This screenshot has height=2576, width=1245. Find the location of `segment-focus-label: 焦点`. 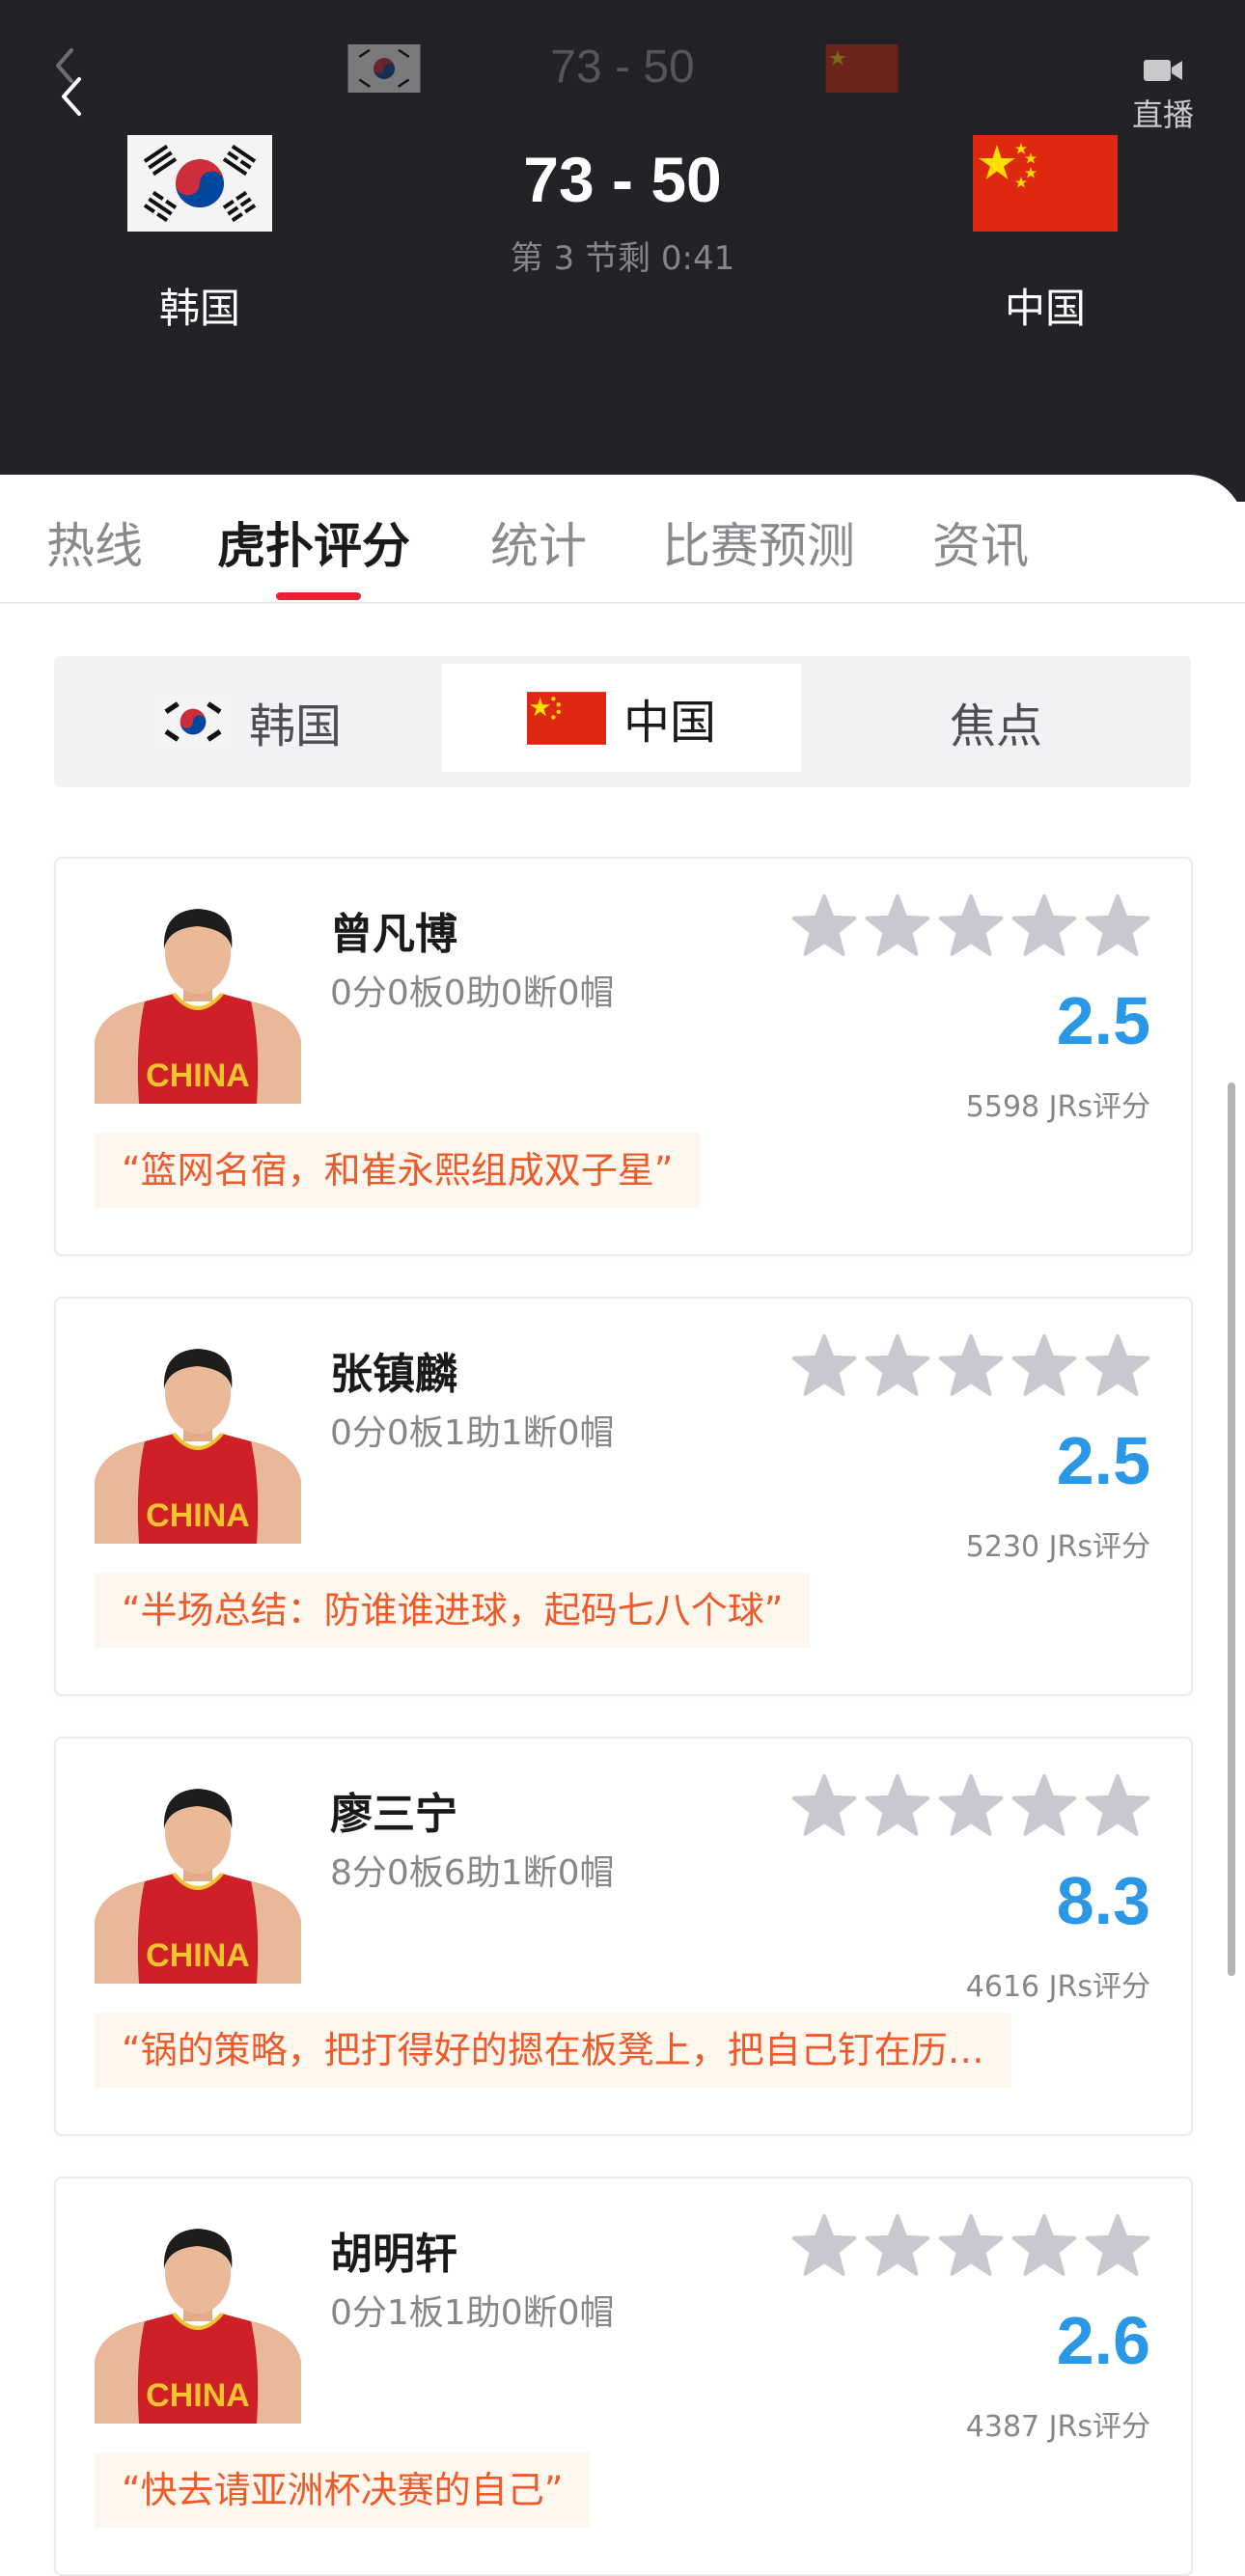

segment-focus-label: 焦点 is located at coordinates (995, 726).